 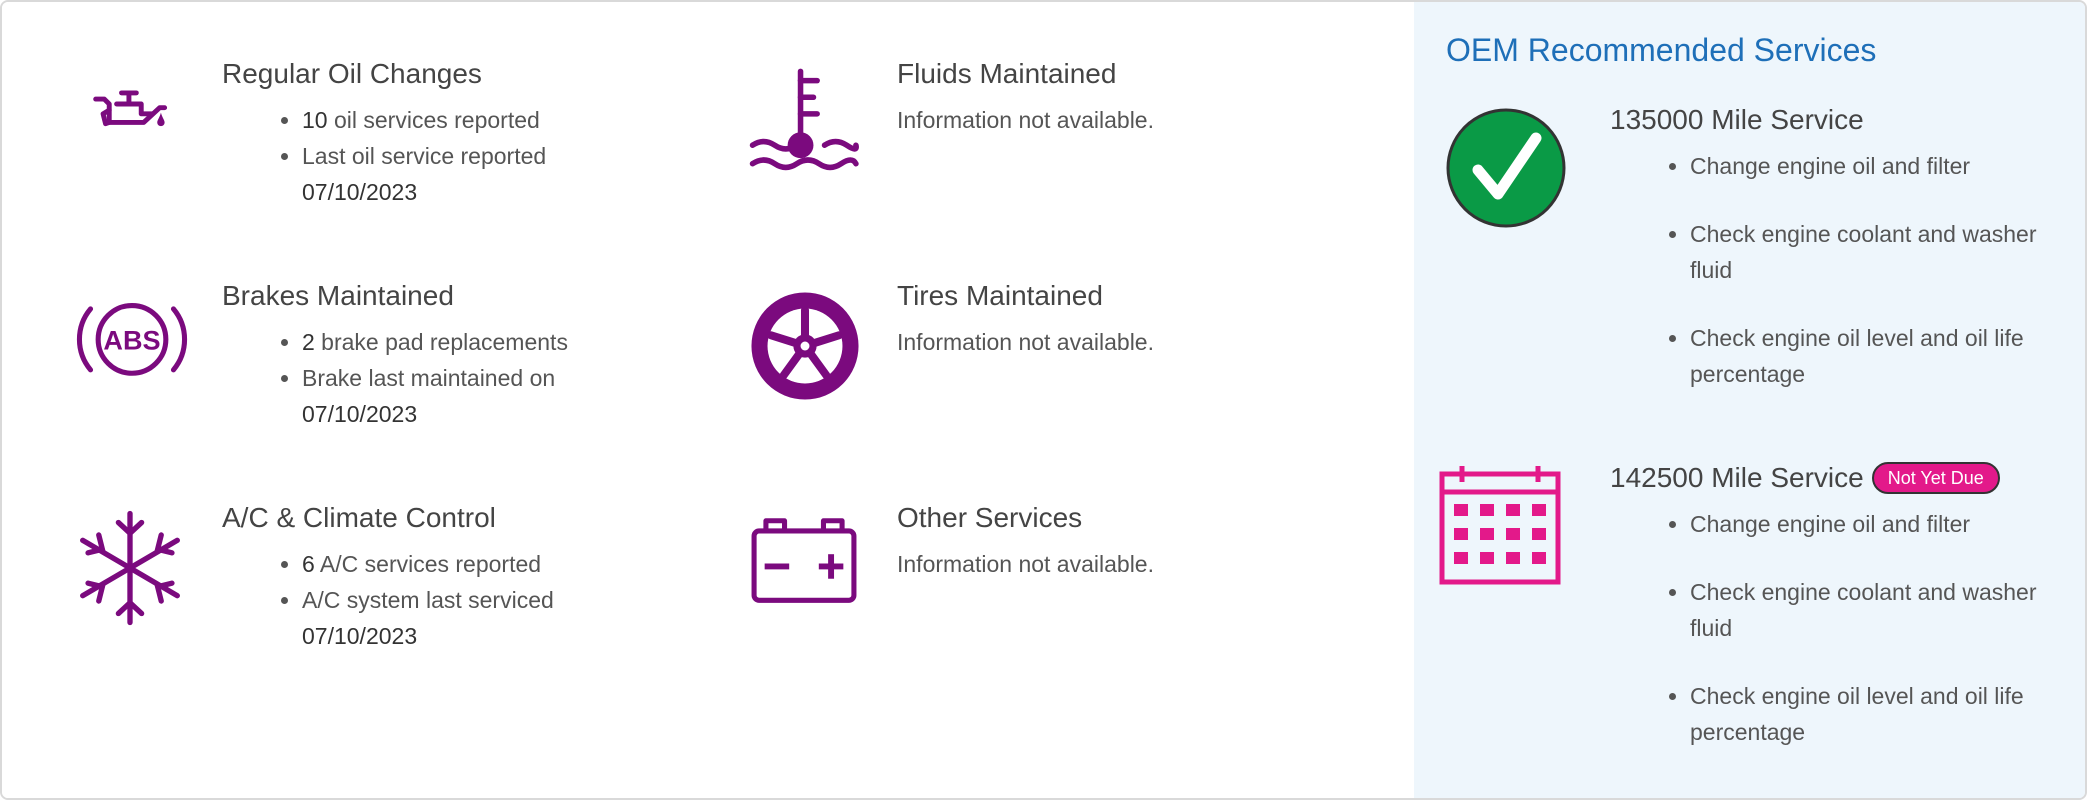 I want to click on service-other-status: Information not available., so click(x=1025, y=564).